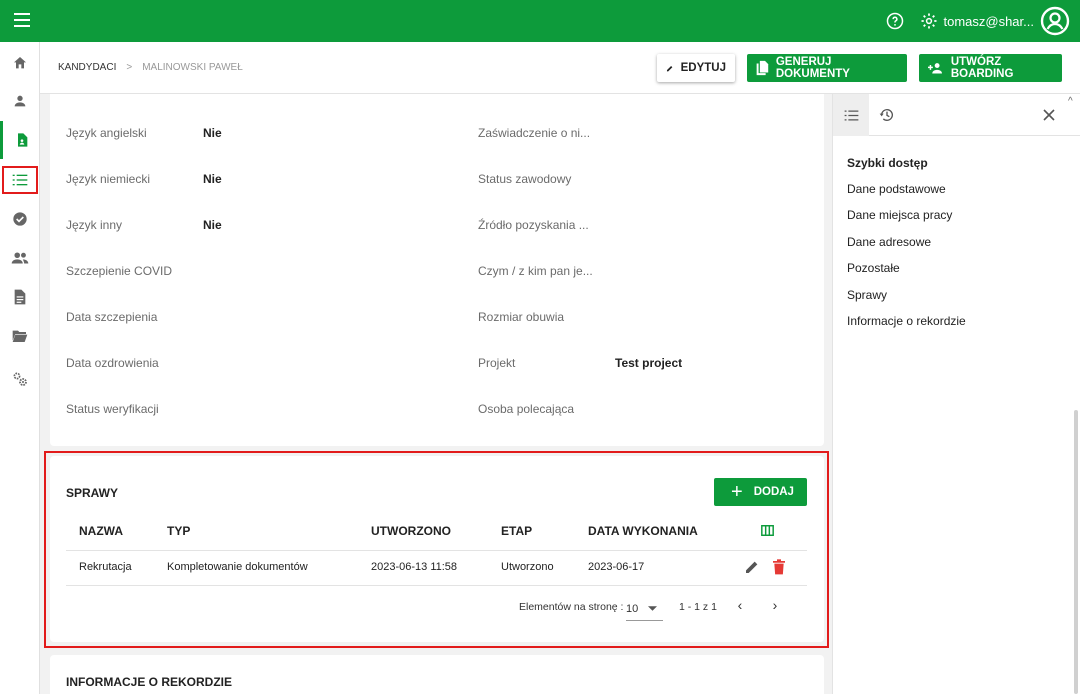  What do you see at coordinates (20, 140) in the screenshot?
I see `candidate-document-icon` at bounding box center [20, 140].